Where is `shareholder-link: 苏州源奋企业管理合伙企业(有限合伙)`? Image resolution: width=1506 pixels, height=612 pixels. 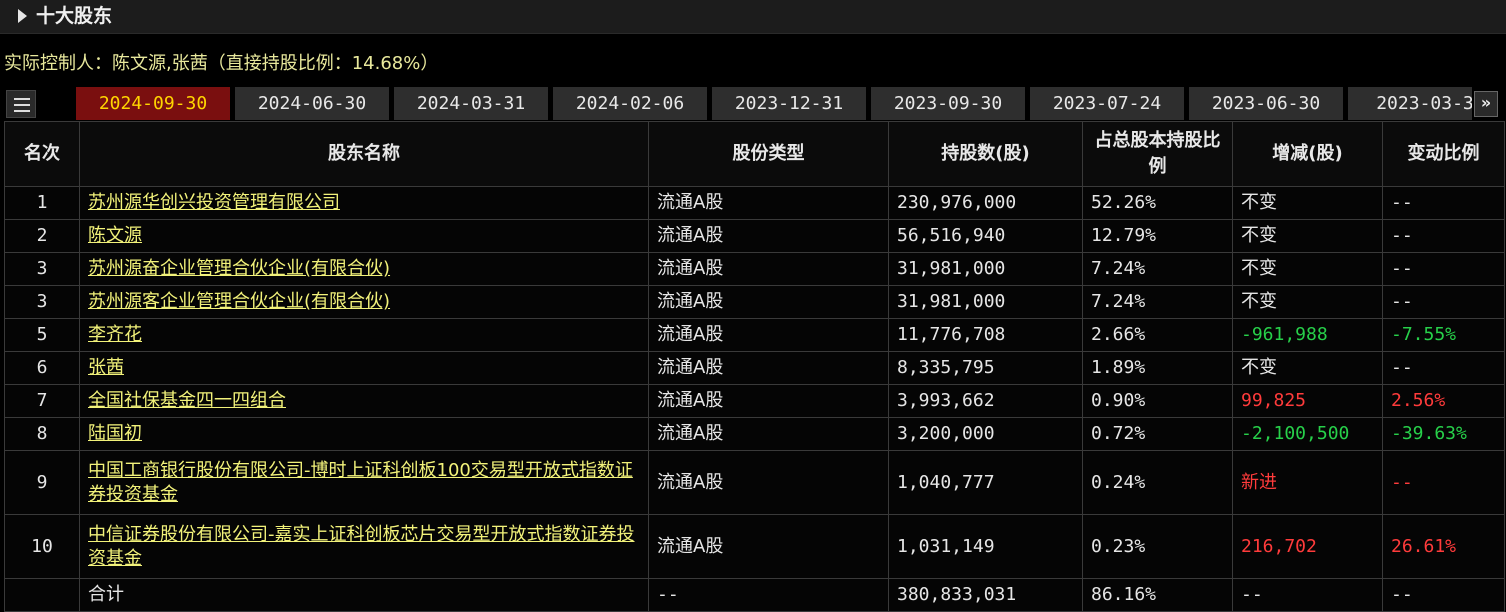
shareholder-link: 苏州源奋企业管理合伙企业(有限合伙) is located at coordinates (239, 268).